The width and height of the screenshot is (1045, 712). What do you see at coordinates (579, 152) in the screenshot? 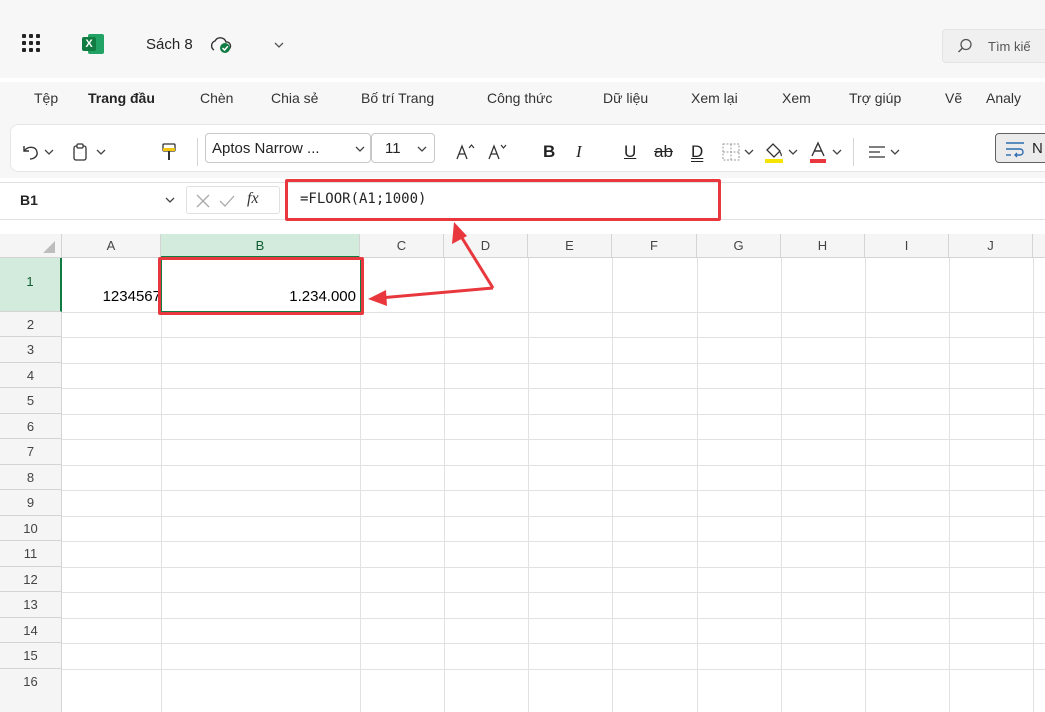
I see `italic-button: I` at bounding box center [579, 152].